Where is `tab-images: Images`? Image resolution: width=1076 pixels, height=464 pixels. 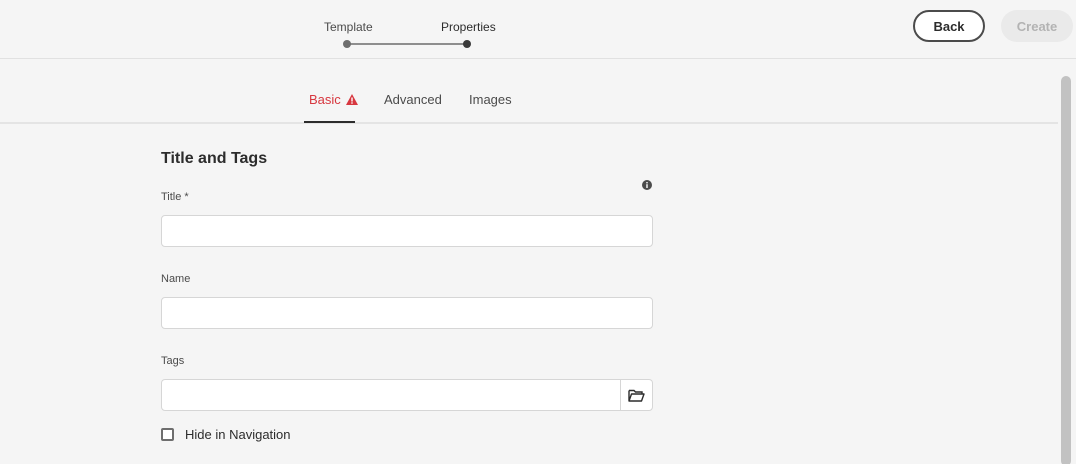
tab-images: Images is located at coordinates (490, 99).